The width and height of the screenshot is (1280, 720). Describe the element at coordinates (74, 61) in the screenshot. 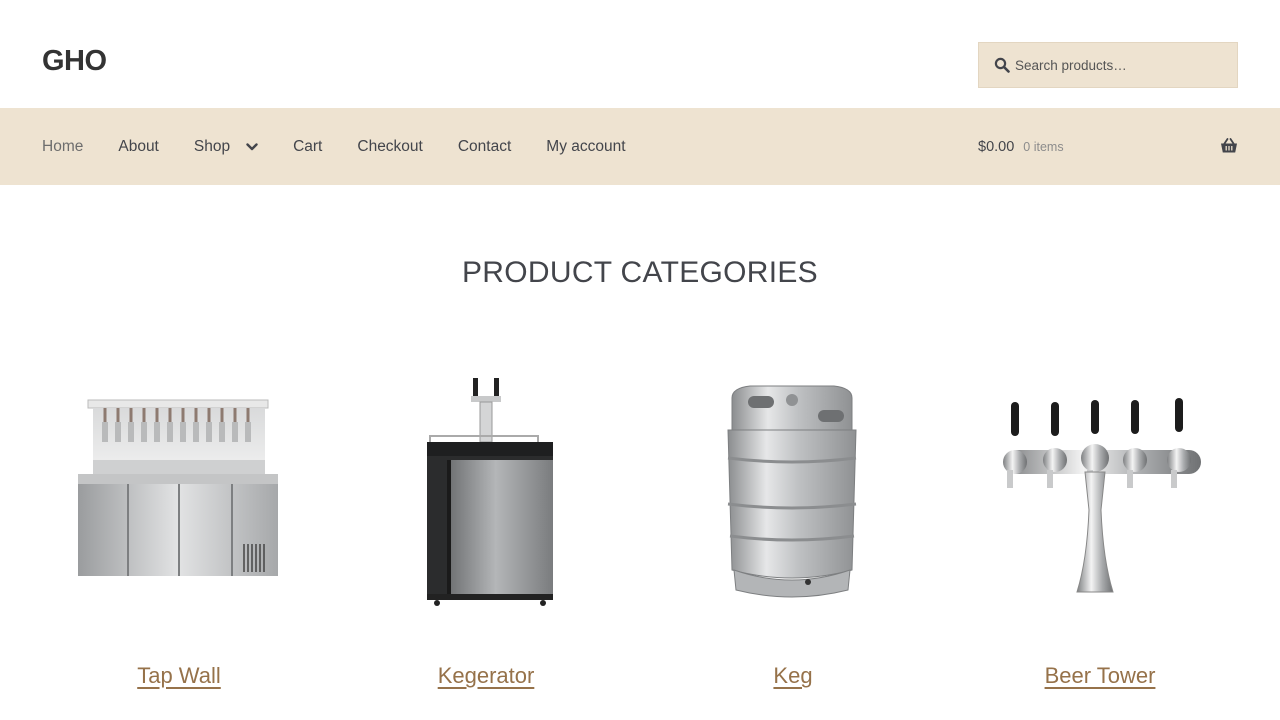

I see `site-title: GHO` at that location.